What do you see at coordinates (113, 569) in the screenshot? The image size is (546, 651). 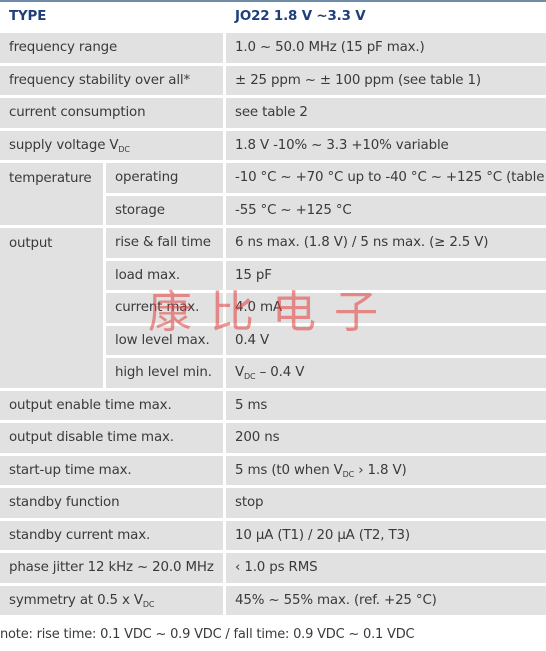 I see `row-label: phase jitter 12 kHz ~ 20.0 MHz` at bounding box center [113, 569].